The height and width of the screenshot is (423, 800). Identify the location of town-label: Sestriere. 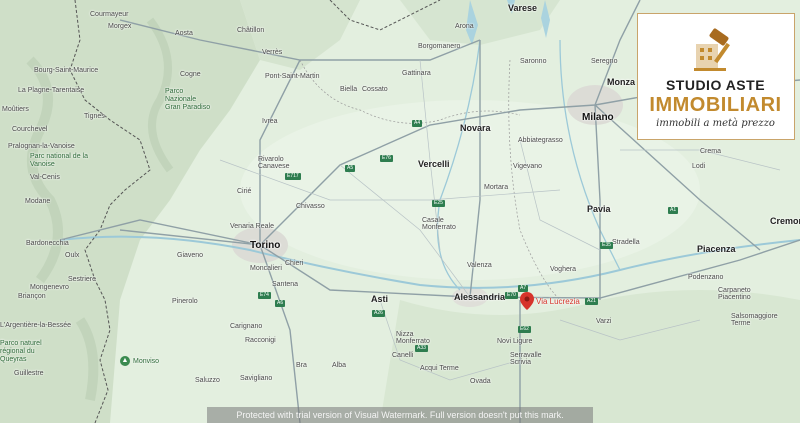
(82, 279).